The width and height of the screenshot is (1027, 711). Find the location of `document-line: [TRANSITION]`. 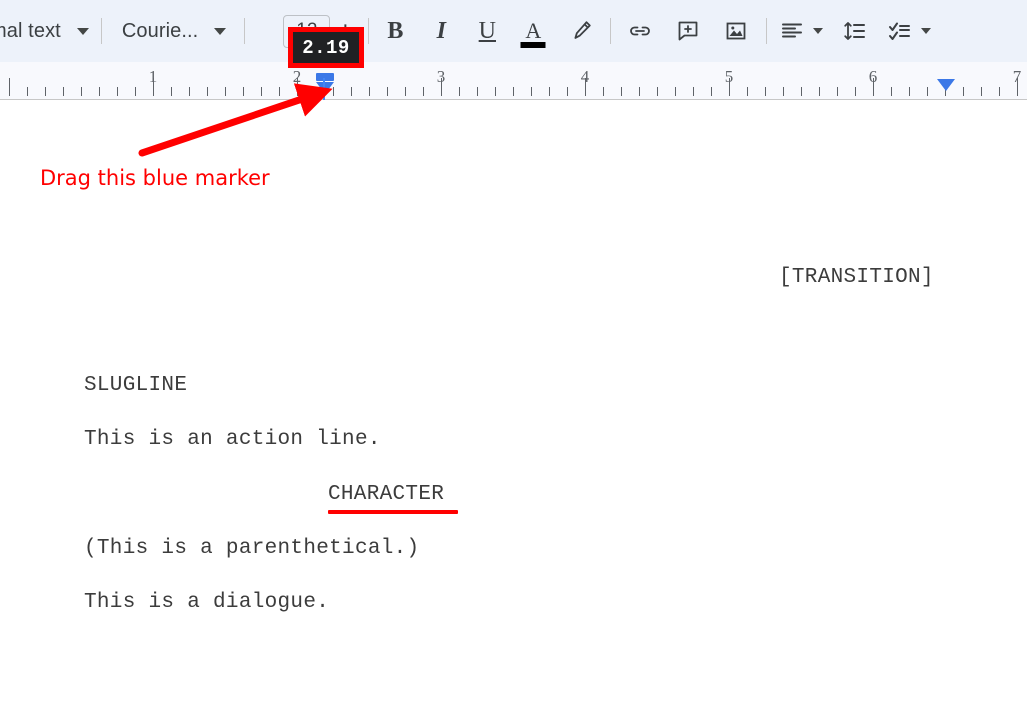

document-line: [TRANSITION] is located at coordinates (856, 277).